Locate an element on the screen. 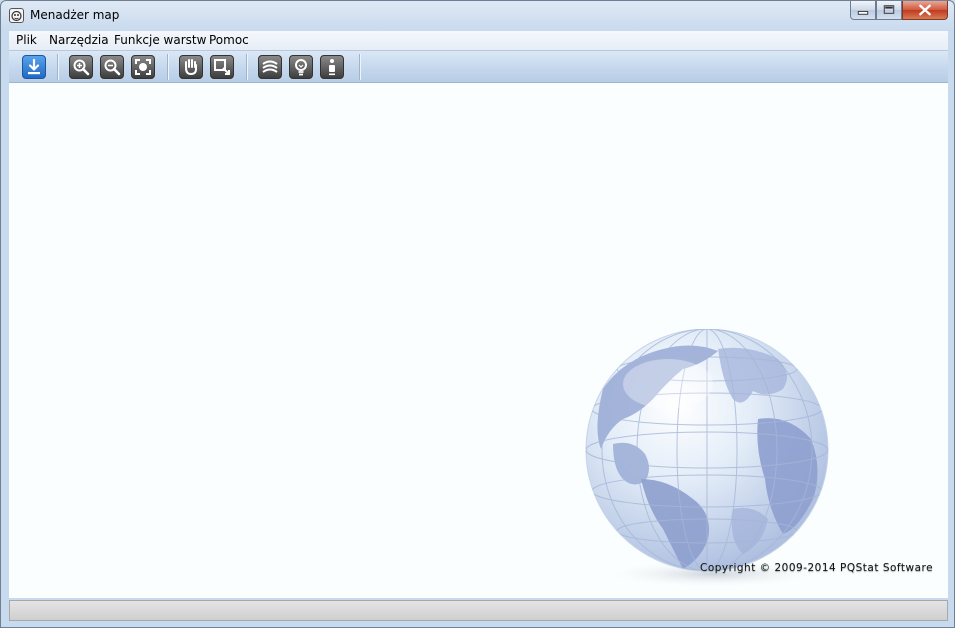 The height and width of the screenshot is (628, 955). title-bar: Menadżer map is located at coordinates (477, 15).